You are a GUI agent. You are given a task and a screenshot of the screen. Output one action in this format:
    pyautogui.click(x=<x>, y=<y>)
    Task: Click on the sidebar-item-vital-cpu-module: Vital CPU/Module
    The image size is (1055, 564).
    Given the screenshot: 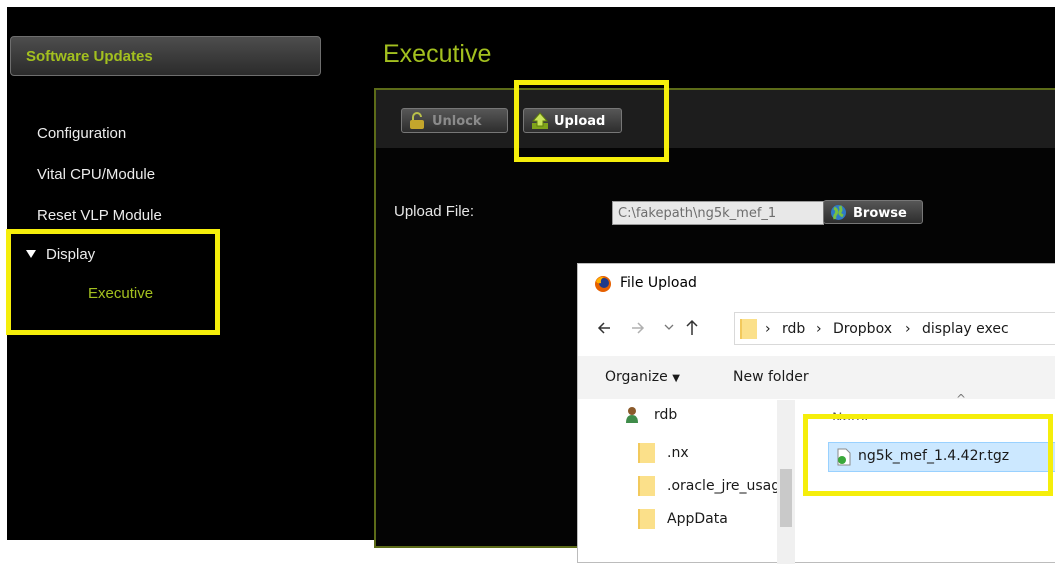 What is the action you would take?
    pyautogui.click(x=96, y=174)
    